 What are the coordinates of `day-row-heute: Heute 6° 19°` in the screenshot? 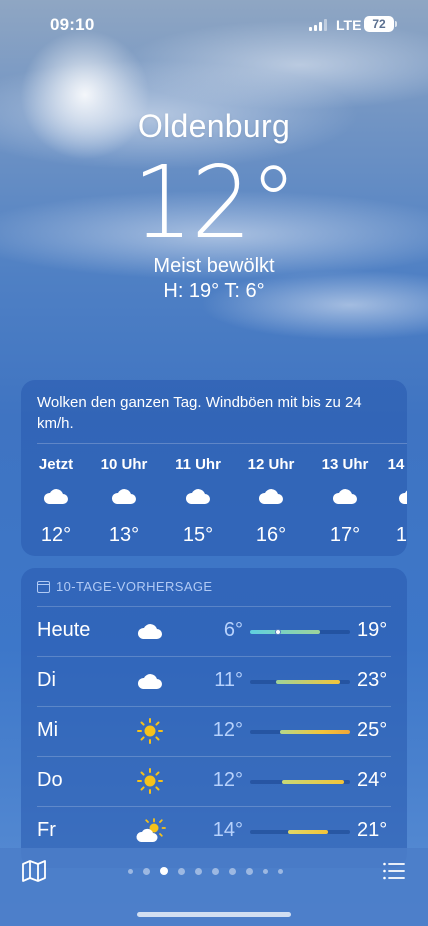 It's located at (214, 631).